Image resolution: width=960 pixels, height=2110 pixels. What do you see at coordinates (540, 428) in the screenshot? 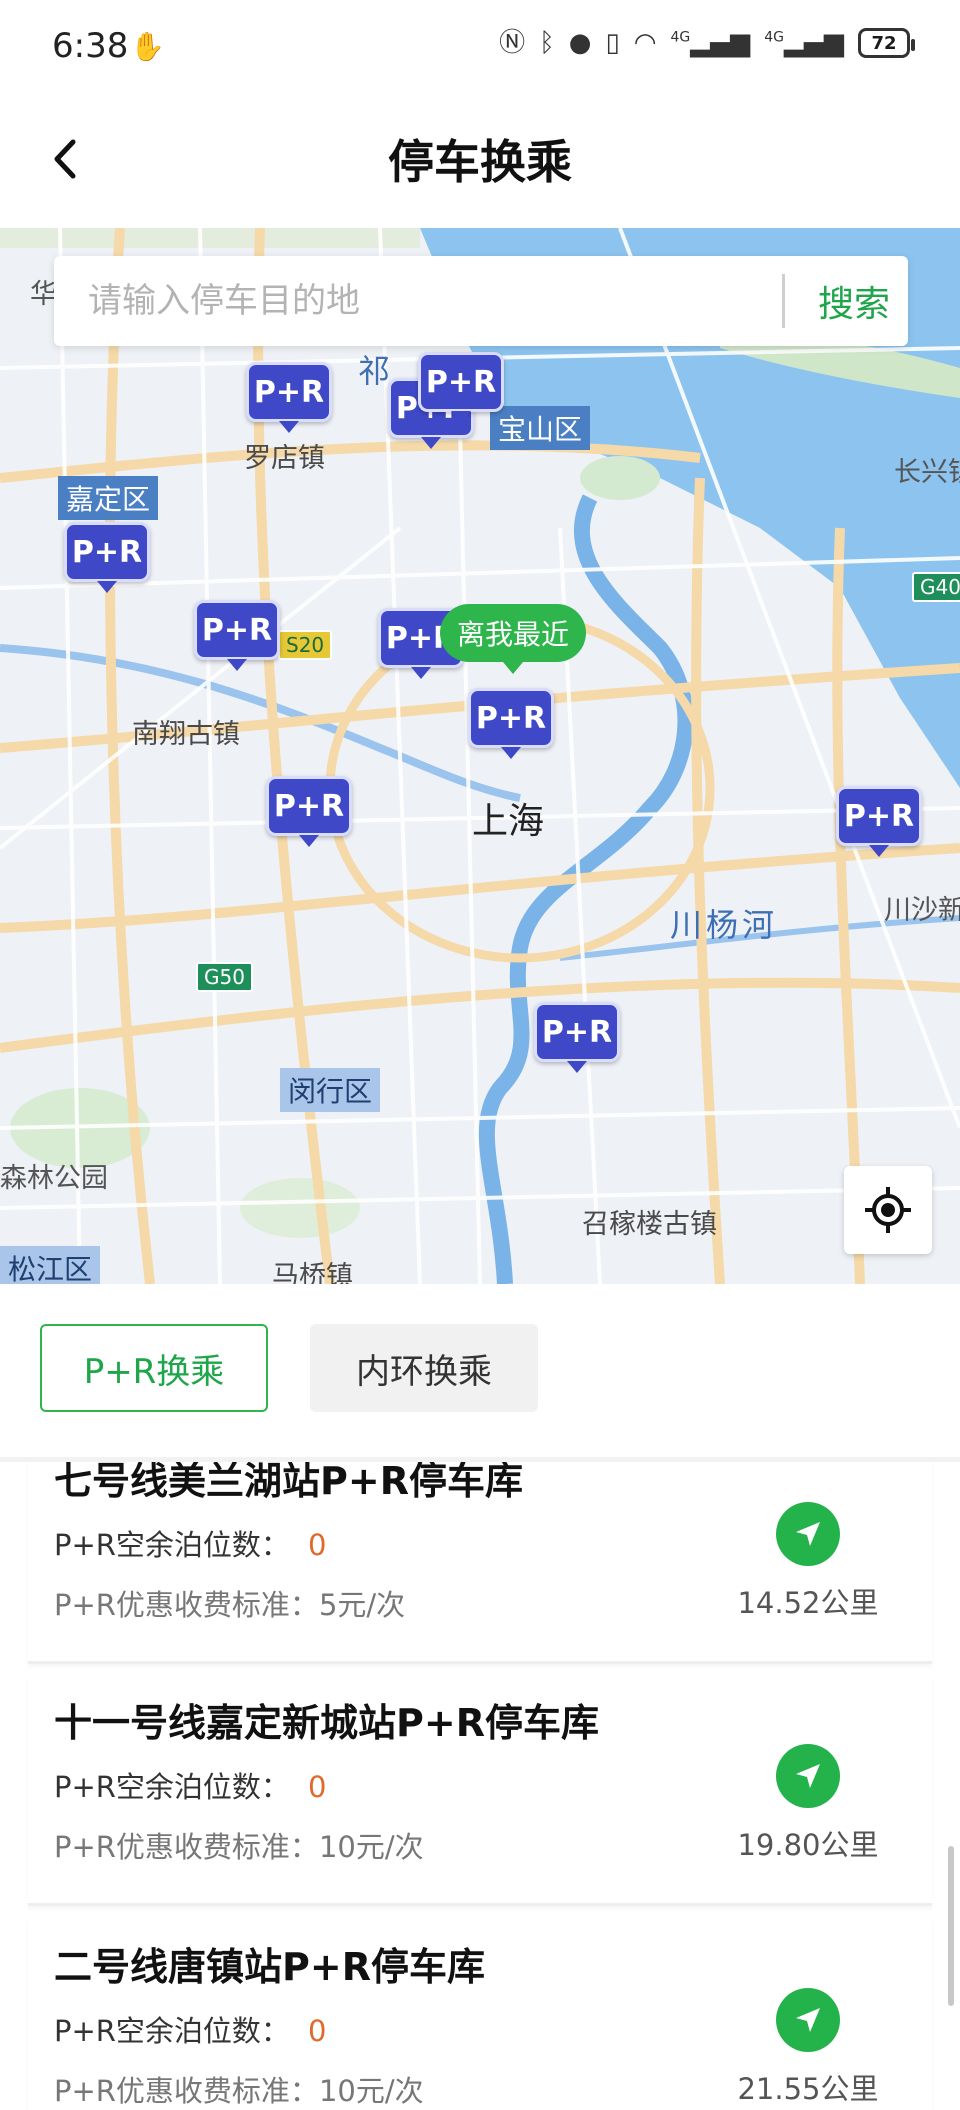
I see `map-label-baoshan: 宝山区` at bounding box center [540, 428].